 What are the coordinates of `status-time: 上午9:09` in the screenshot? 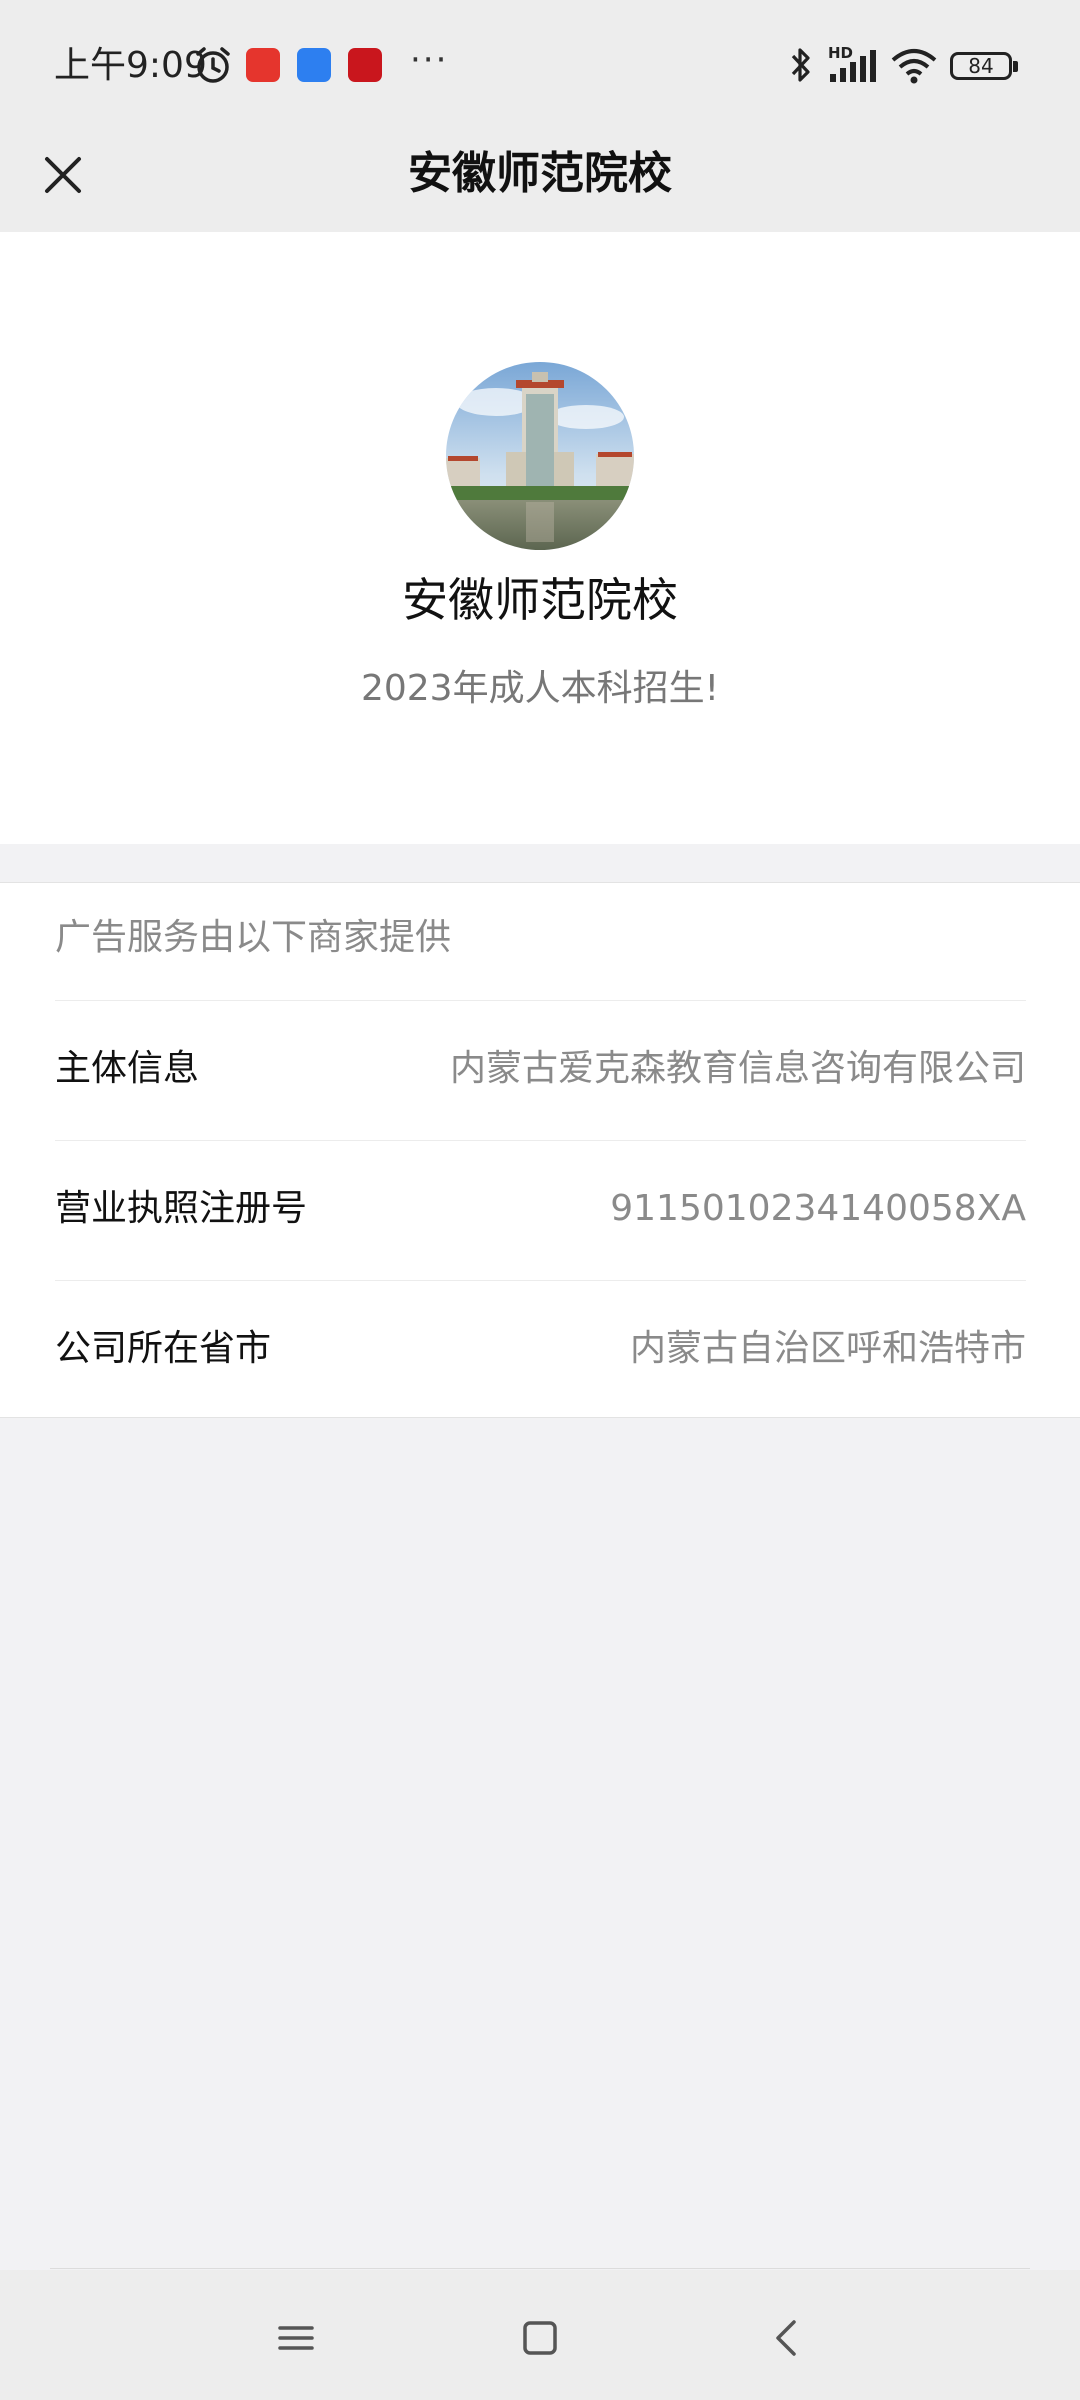 It's located at (130, 65).